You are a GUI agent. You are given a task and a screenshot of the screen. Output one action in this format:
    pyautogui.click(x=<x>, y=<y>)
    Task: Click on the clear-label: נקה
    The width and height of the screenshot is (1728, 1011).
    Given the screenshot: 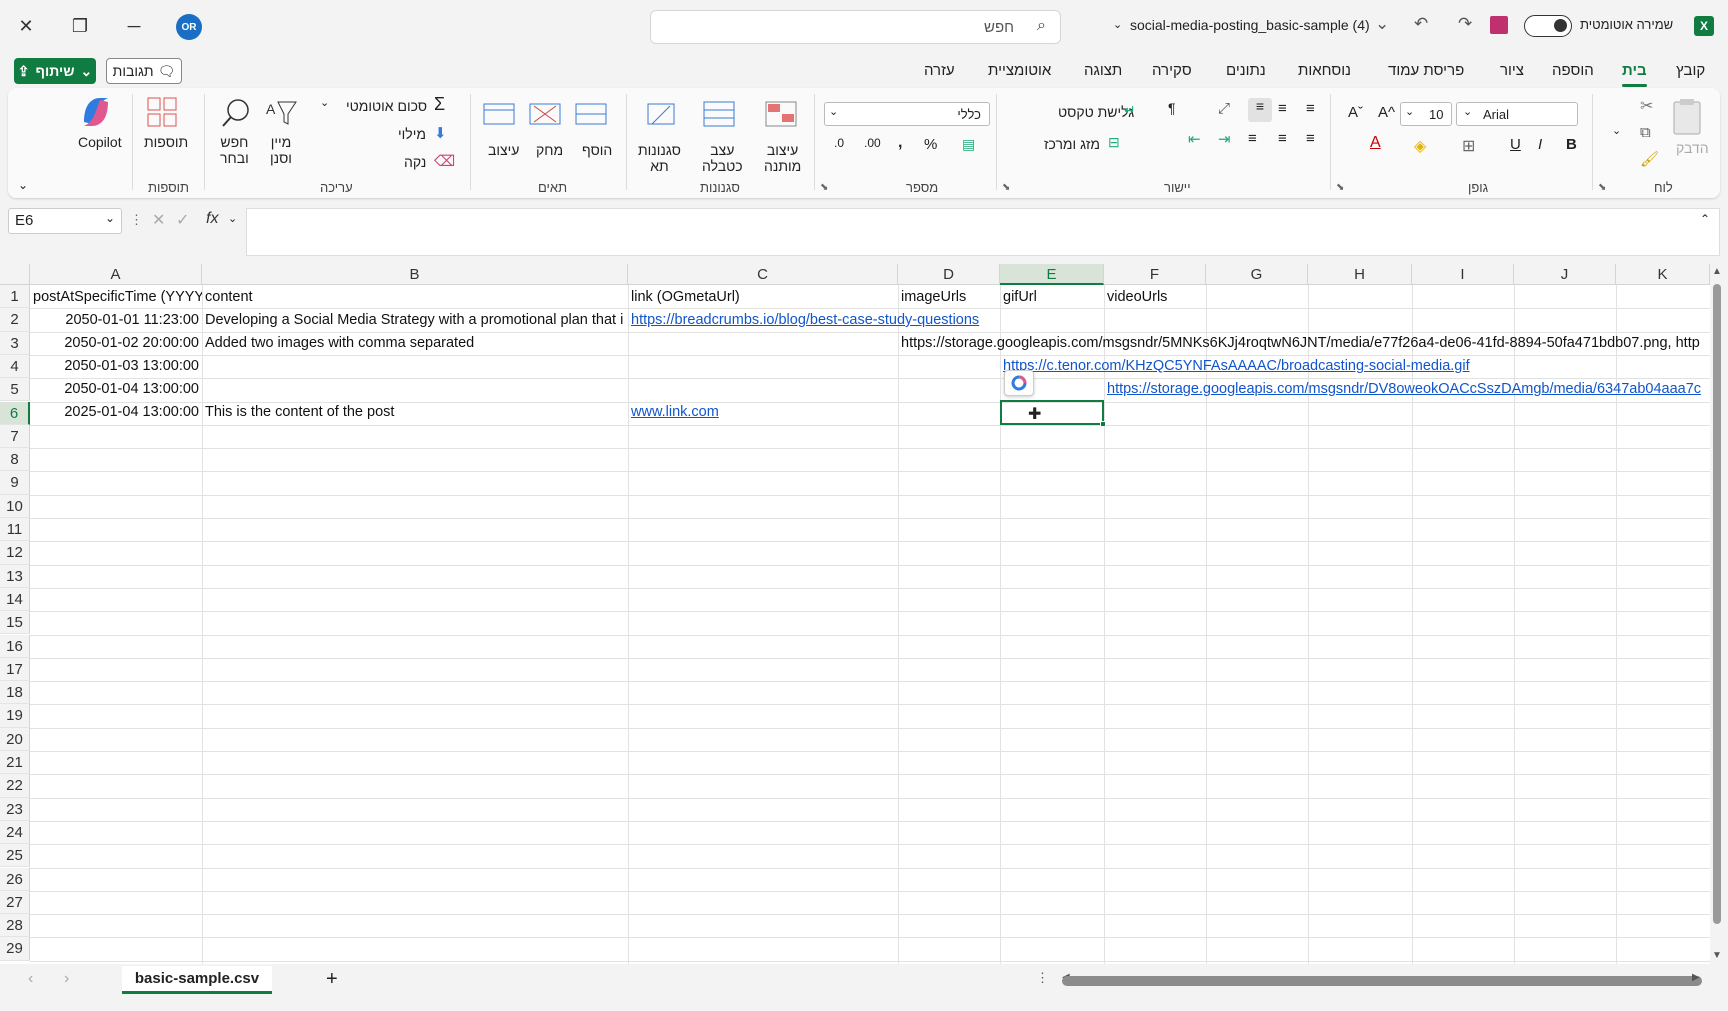 What is the action you would take?
    pyautogui.click(x=415, y=162)
    